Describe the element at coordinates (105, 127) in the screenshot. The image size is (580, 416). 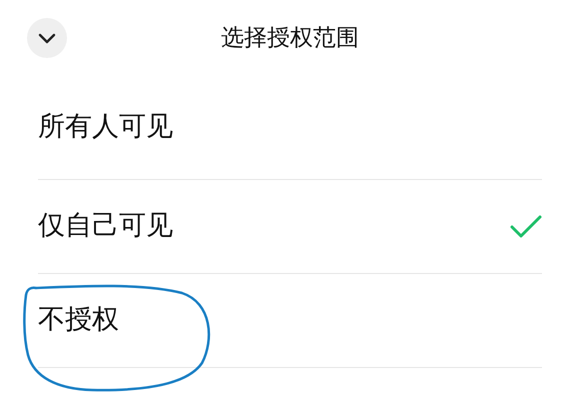
I see `option-label: 所有人可见` at that location.